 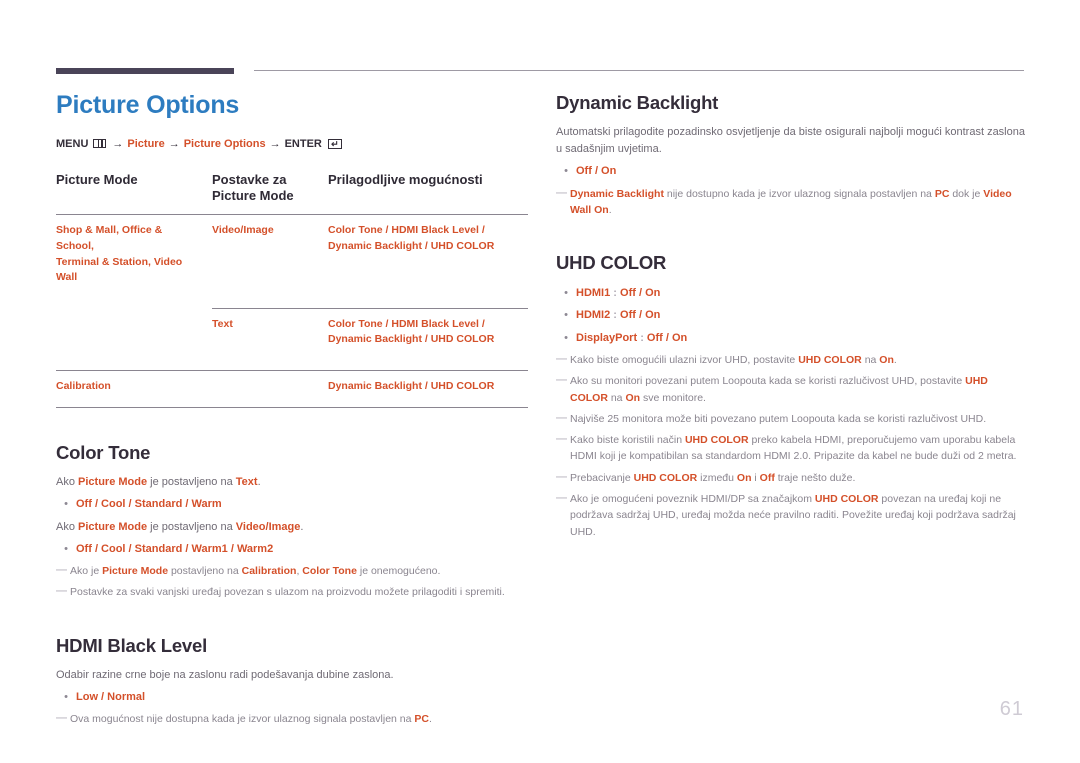 What do you see at coordinates (292, 482) in the screenshot?
I see `color-tone-text-intro: Ako Picture Mode je postavljeno na Text.` at bounding box center [292, 482].